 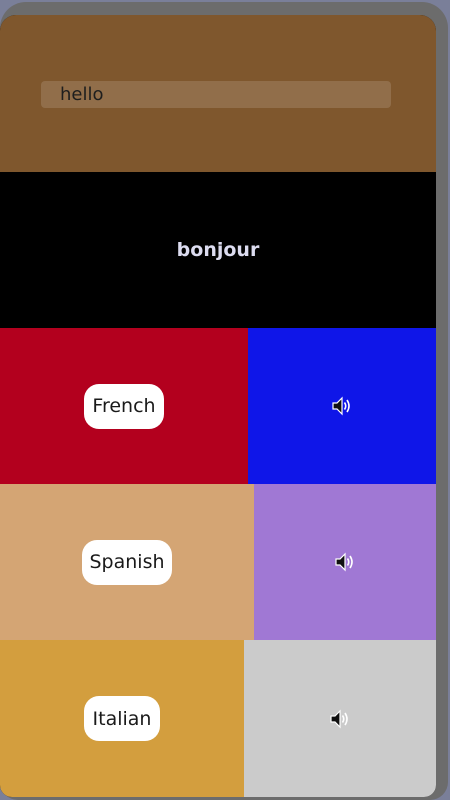 I want to click on french-button: French, so click(x=124, y=406).